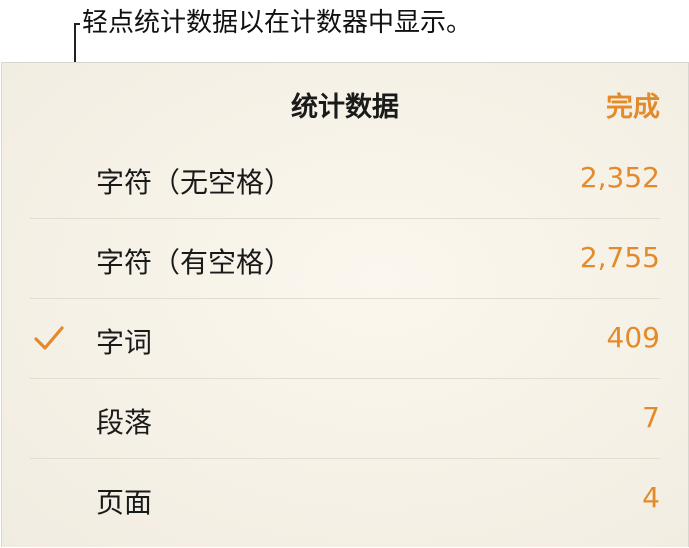 The width and height of the screenshot is (689, 548). What do you see at coordinates (345, 179) in the screenshot?
I see `stat-row-characters-no-spaces: 字符（无空格） 2,352` at bounding box center [345, 179].